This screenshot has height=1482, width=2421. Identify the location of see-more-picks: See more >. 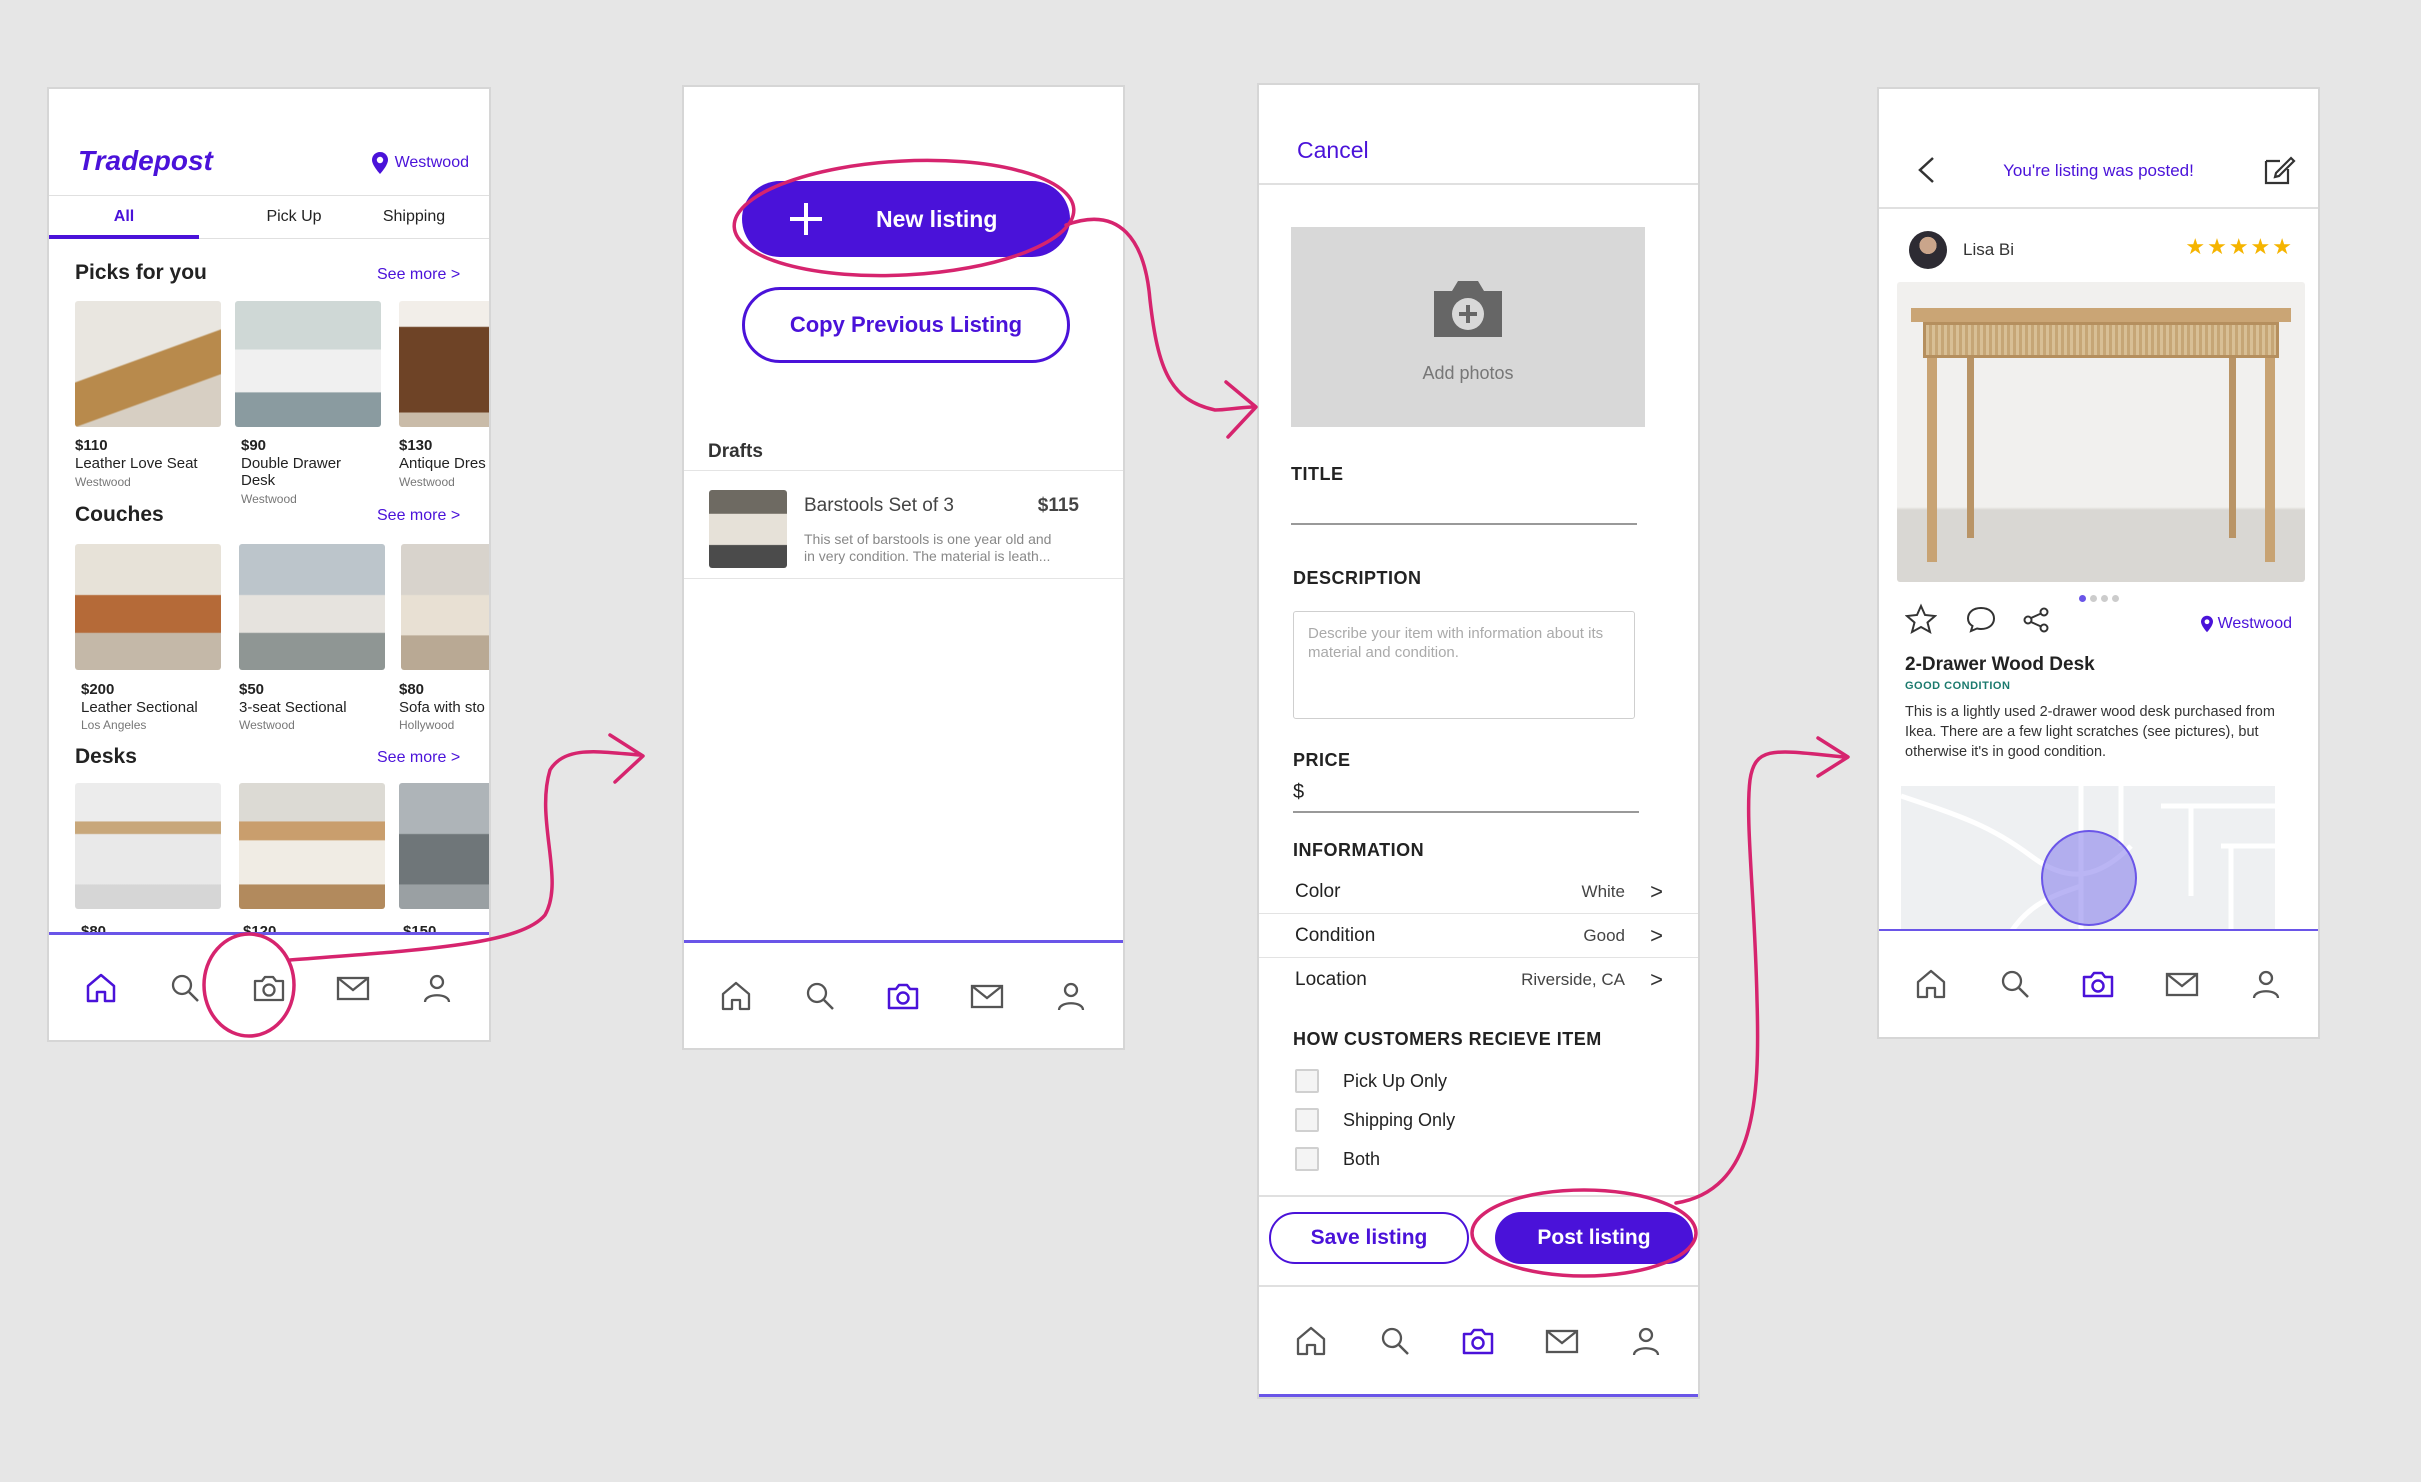
(418, 275).